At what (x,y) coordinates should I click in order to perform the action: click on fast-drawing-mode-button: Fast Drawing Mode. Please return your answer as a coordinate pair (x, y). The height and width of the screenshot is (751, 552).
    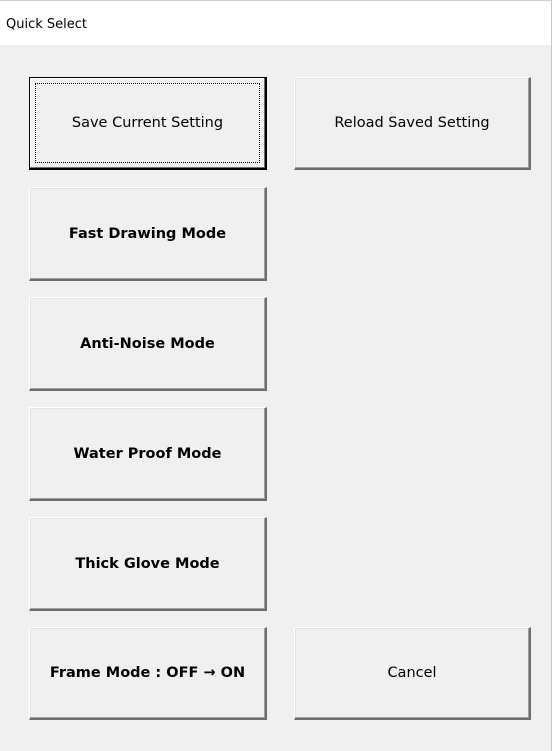
    Looking at the image, I should click on (148, 234).